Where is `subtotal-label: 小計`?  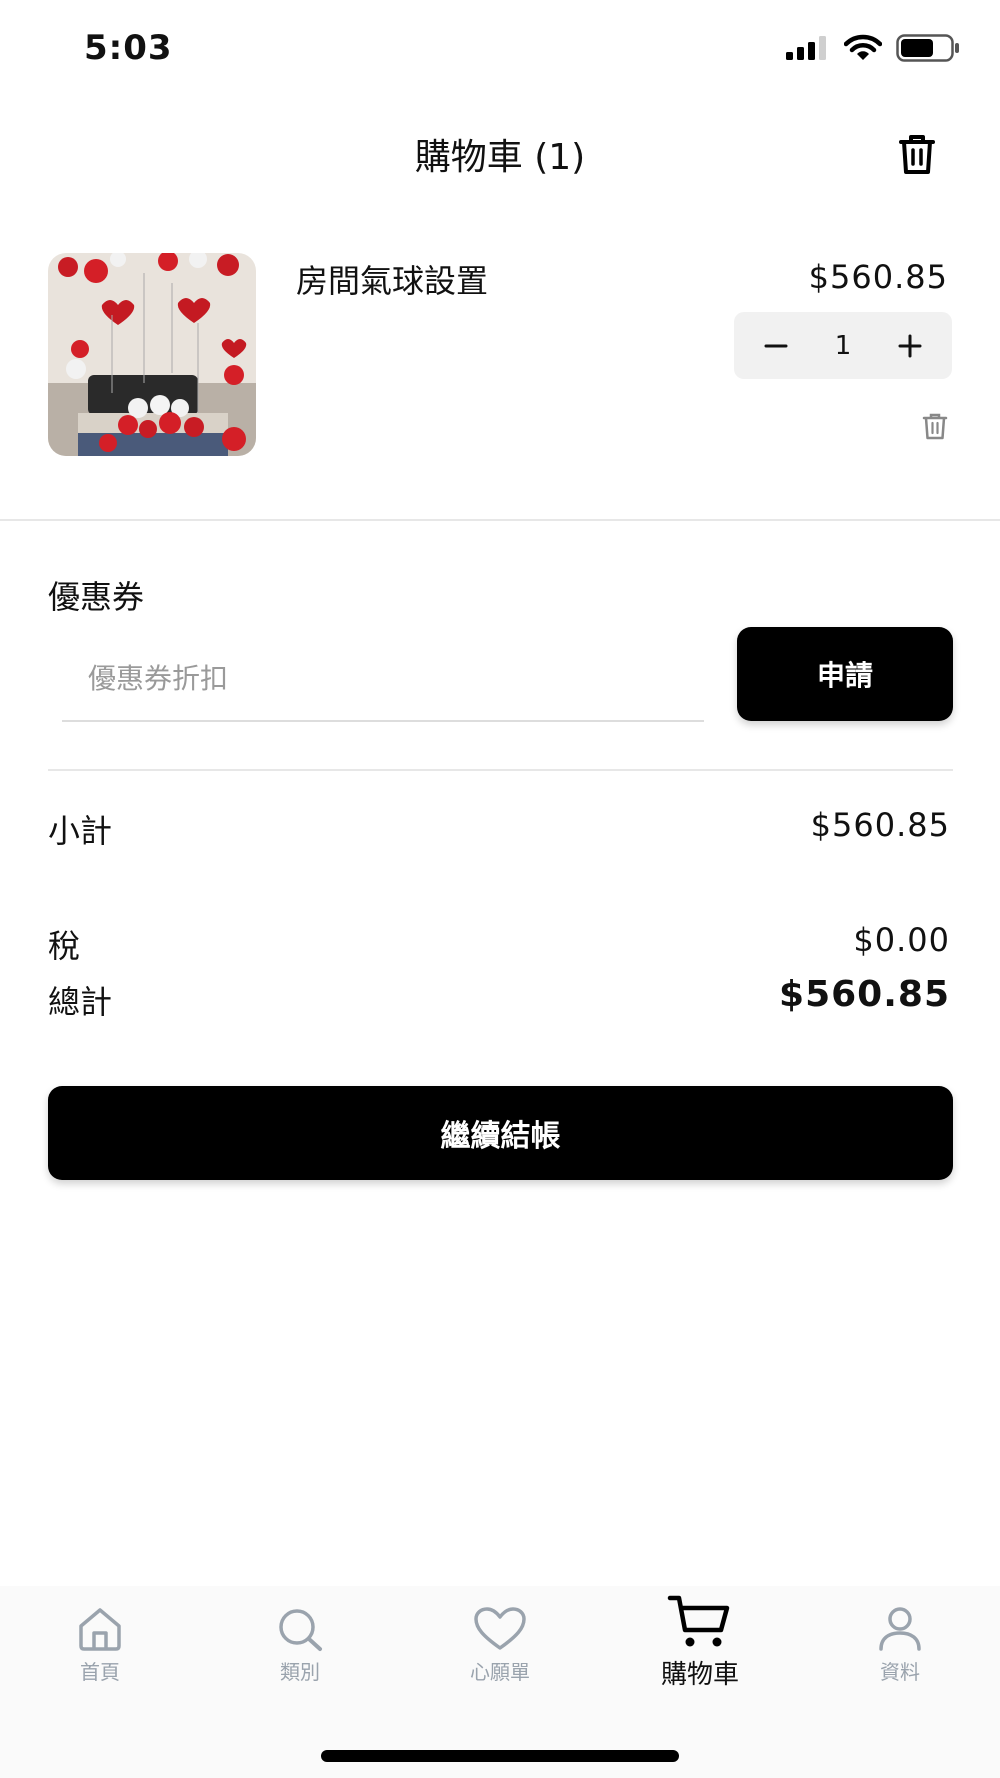 subtotal-label: 小計 is located at coordinates (80, 831).